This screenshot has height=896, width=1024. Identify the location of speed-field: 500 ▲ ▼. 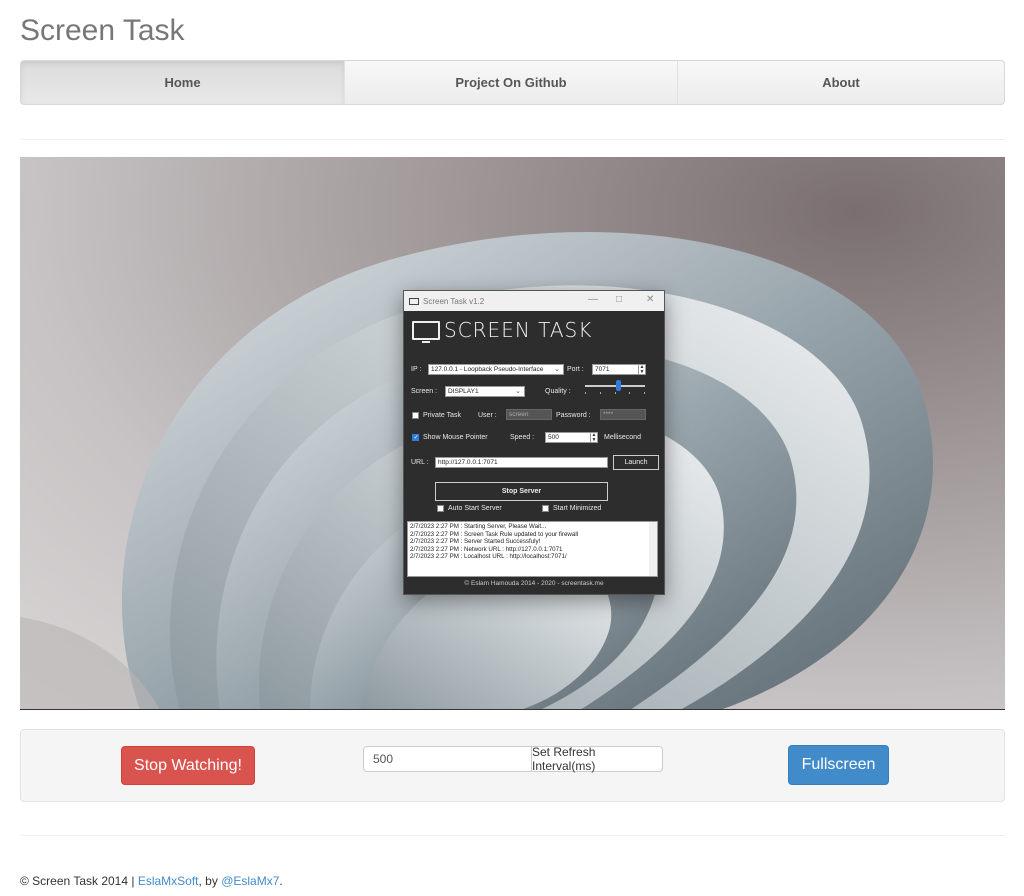
(571, 437).